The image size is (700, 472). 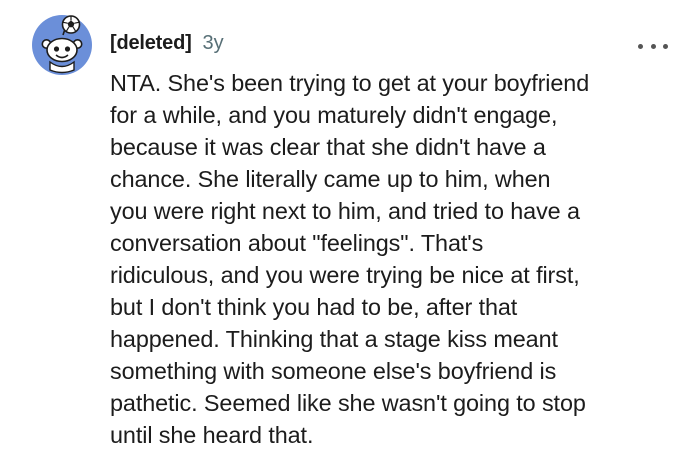 I want to click on comment-header: [deleted] 3y, so click(x=167, y=46).